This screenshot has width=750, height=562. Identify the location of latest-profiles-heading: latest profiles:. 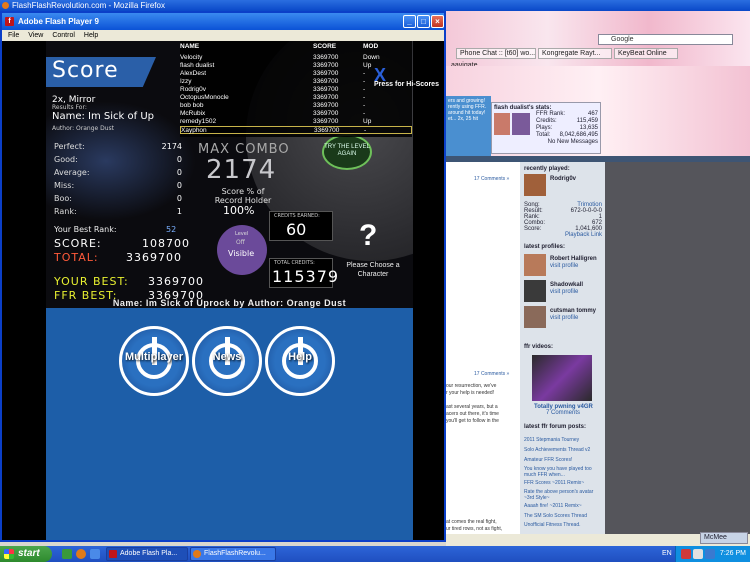
(545, 247).